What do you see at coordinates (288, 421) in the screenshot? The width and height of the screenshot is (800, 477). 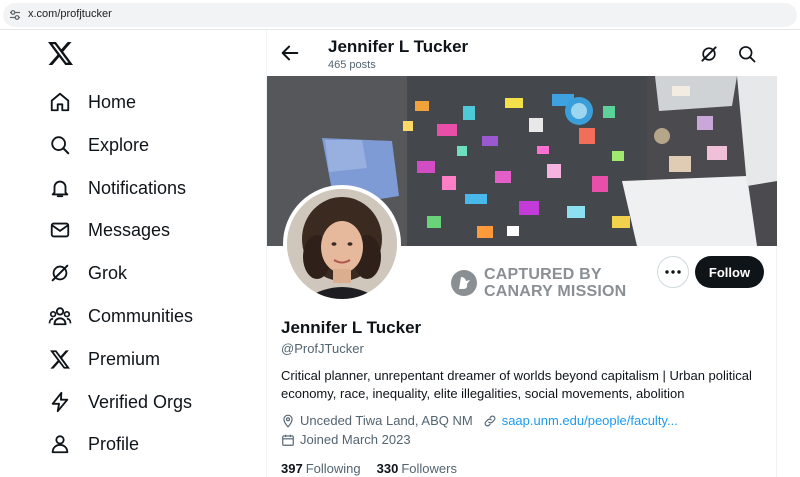 I see `location-pin-icon` at bounding box center [288, 421].